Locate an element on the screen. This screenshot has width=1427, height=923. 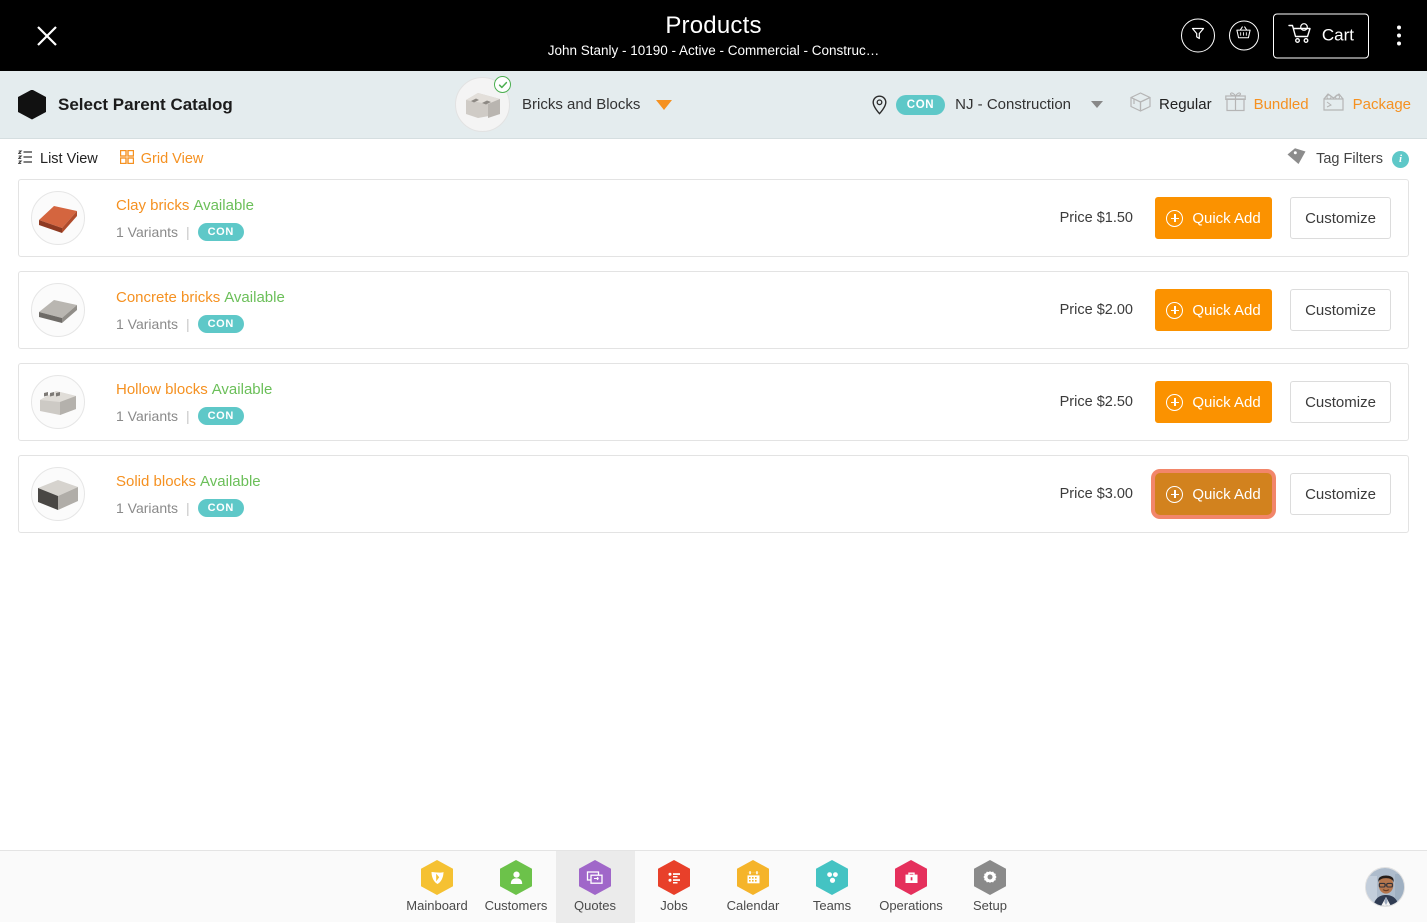
grid-view-label: Grid View is located at coordinates (172, 159).